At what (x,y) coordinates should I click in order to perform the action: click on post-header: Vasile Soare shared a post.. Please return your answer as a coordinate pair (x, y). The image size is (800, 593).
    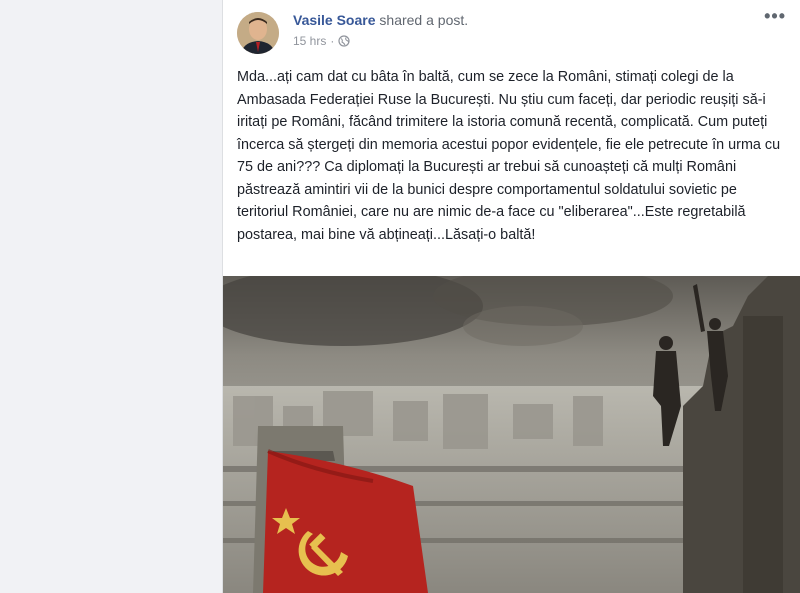
    Looking at the image, I should click on (380, 20).